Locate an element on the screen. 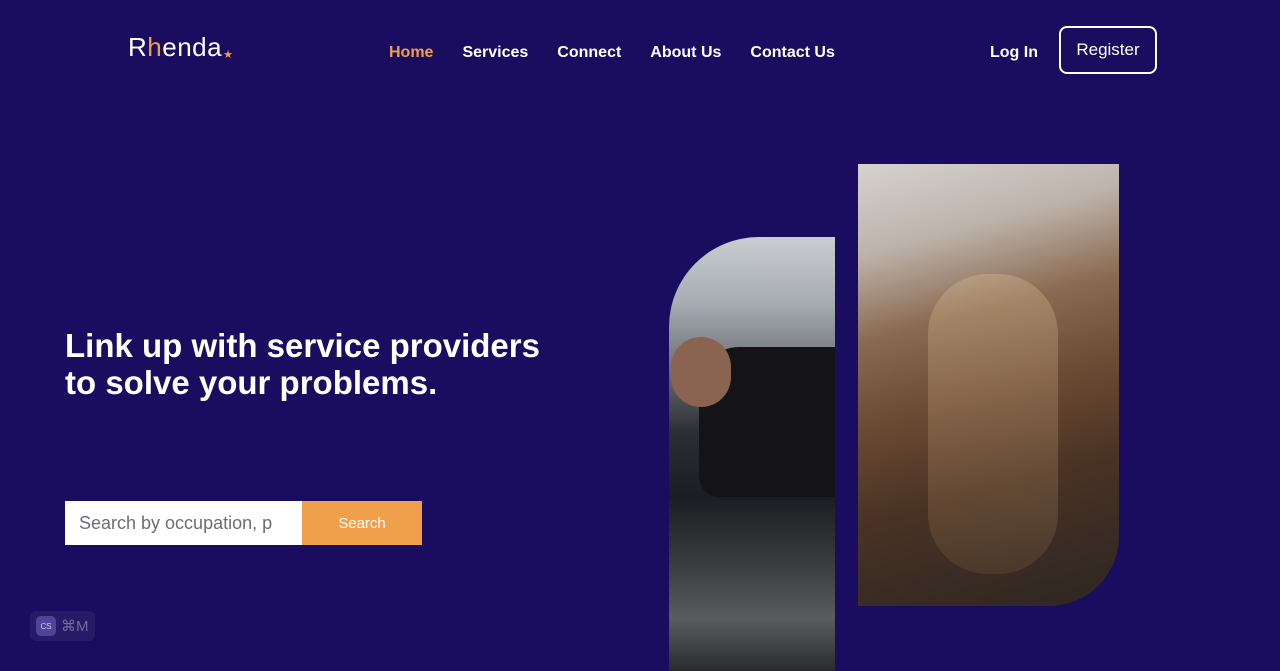  search-bar: Search is located at coordinates (243, 523).